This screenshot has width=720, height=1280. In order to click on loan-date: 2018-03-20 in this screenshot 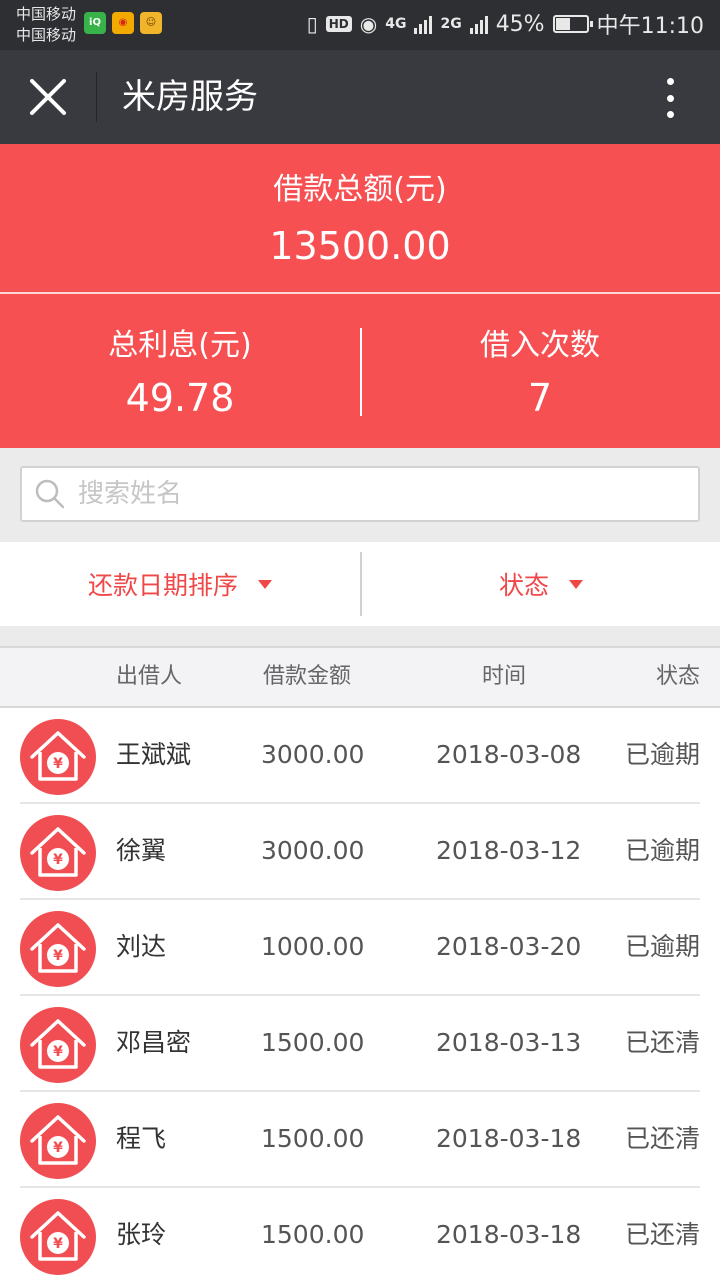, I will do `click(509, 946)`.